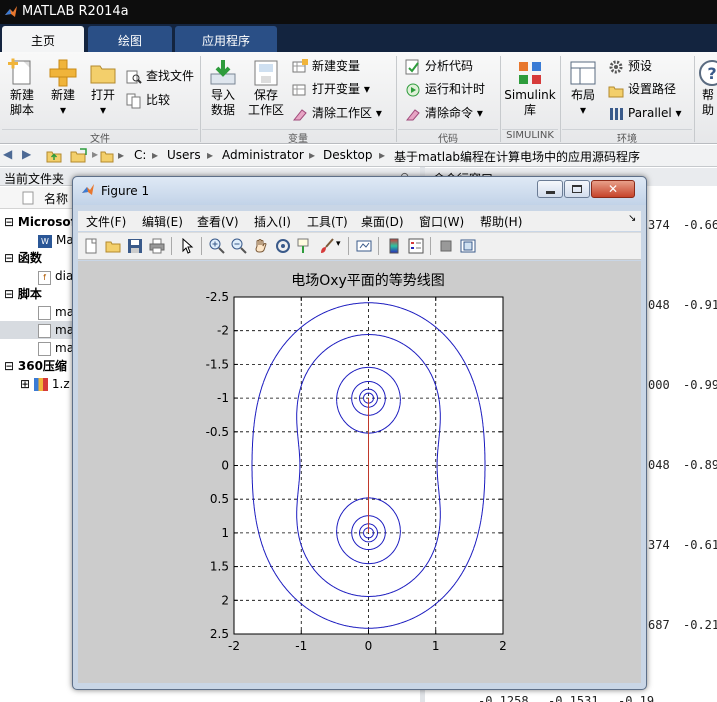 The height and width of the screenshot is (702, 717). Describe the element at coordinates (107, 157) in the screenshot. I see `folder-icon` at that location.